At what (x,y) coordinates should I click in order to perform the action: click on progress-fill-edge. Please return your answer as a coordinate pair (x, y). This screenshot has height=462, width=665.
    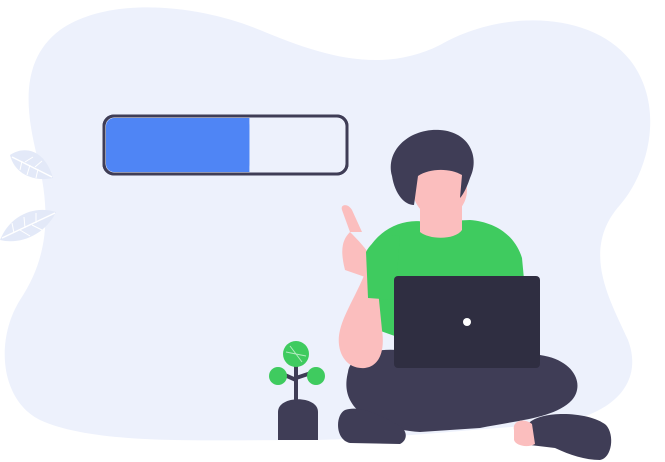
    Looking at the image, I should click on (243, 145).